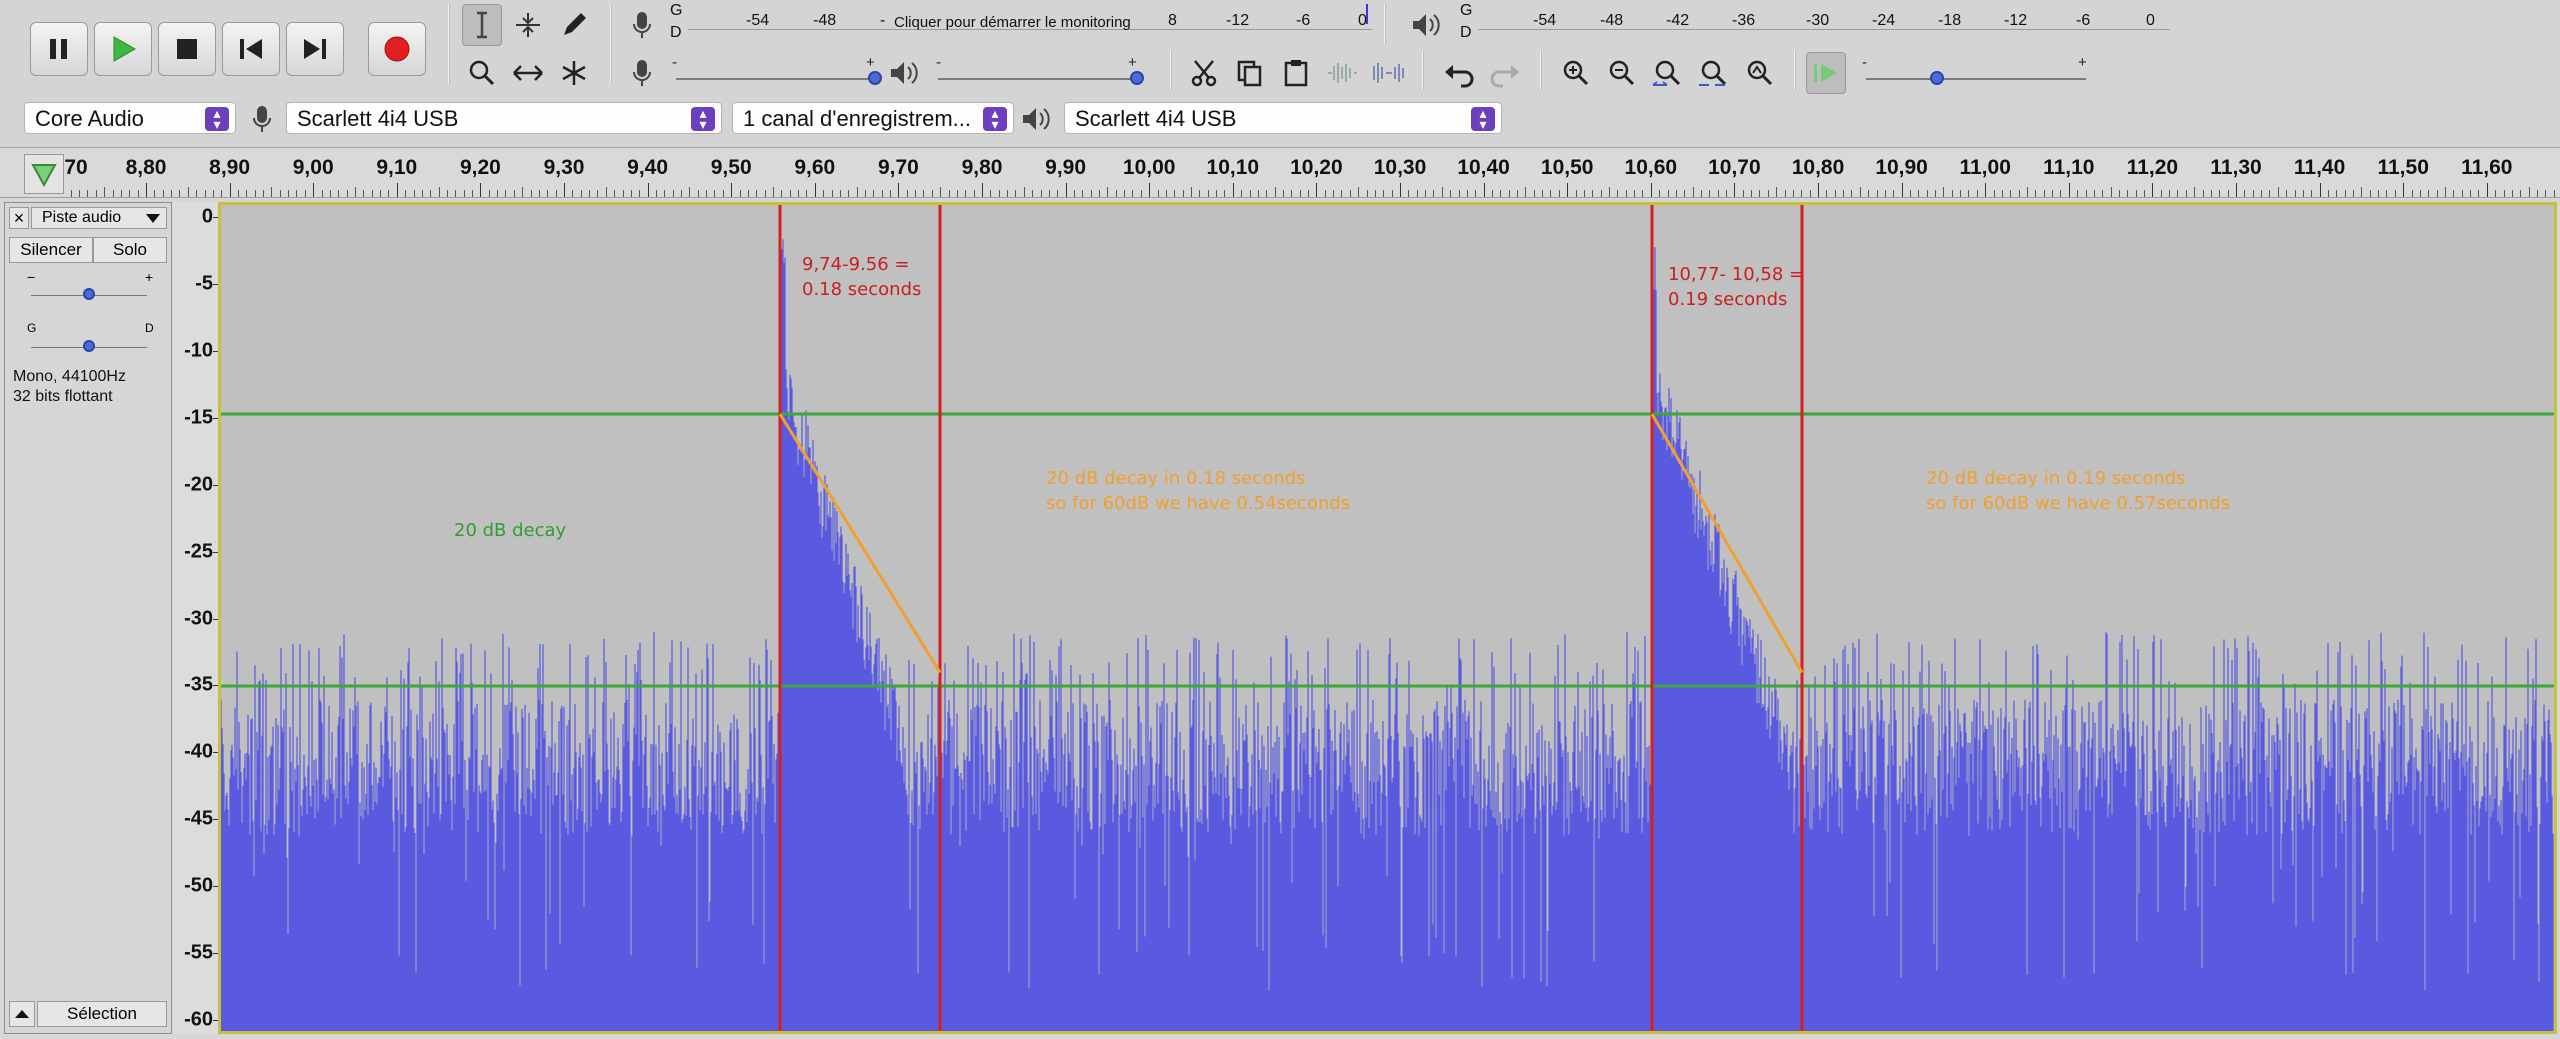  I want to click on multi-tool, so click(574, 73).